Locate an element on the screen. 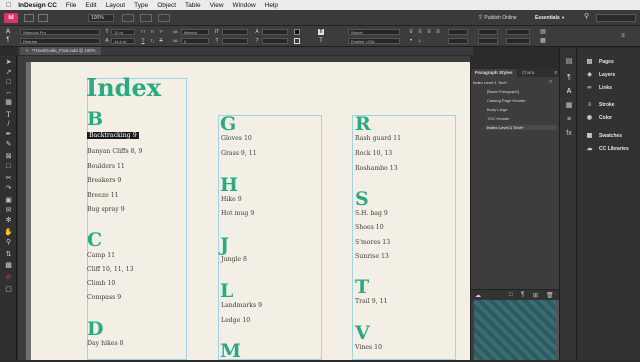 Image resolution: width=640 pixels, height=362 pixels. app-name-menu: InDesign CC is located at coordinates (37, 5).